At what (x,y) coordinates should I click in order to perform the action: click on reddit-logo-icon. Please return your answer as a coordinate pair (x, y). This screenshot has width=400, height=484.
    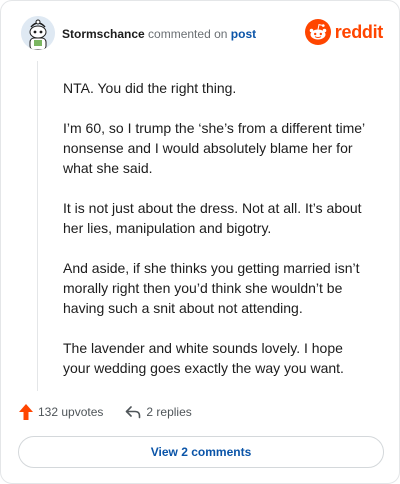
    Looking at the image, I should click on (317, 32).